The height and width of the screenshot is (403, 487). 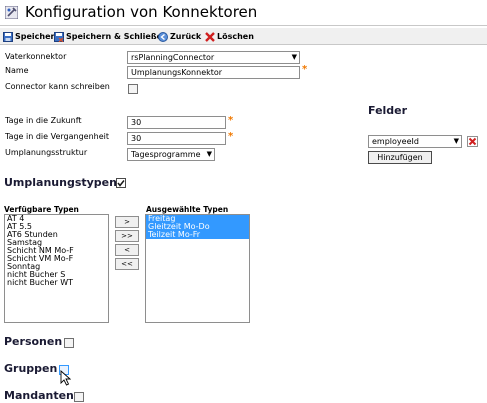 I want to click on list-item: Teilzeit Mo-Fr, so click(x=197, y=235).